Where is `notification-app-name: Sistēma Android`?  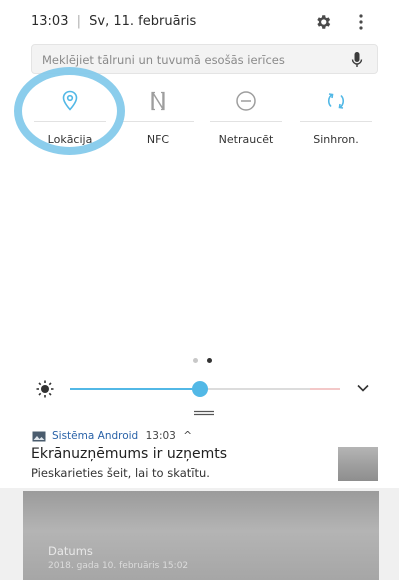 notification-app-name: Sistēma Android is located at coordinates (95, 436).